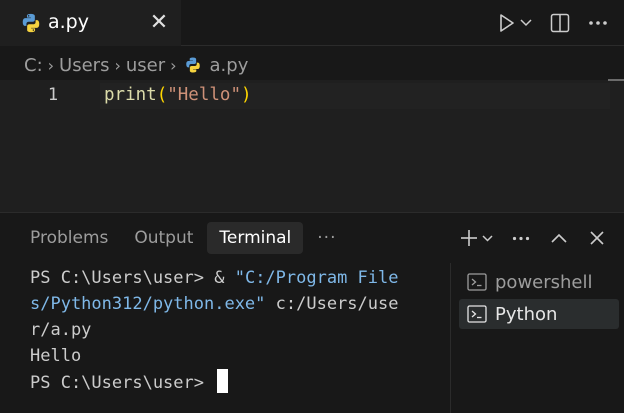 The height and width of the screenshot is (413, 624). I want to click on tab-problems: Problems, so click(69, 238).